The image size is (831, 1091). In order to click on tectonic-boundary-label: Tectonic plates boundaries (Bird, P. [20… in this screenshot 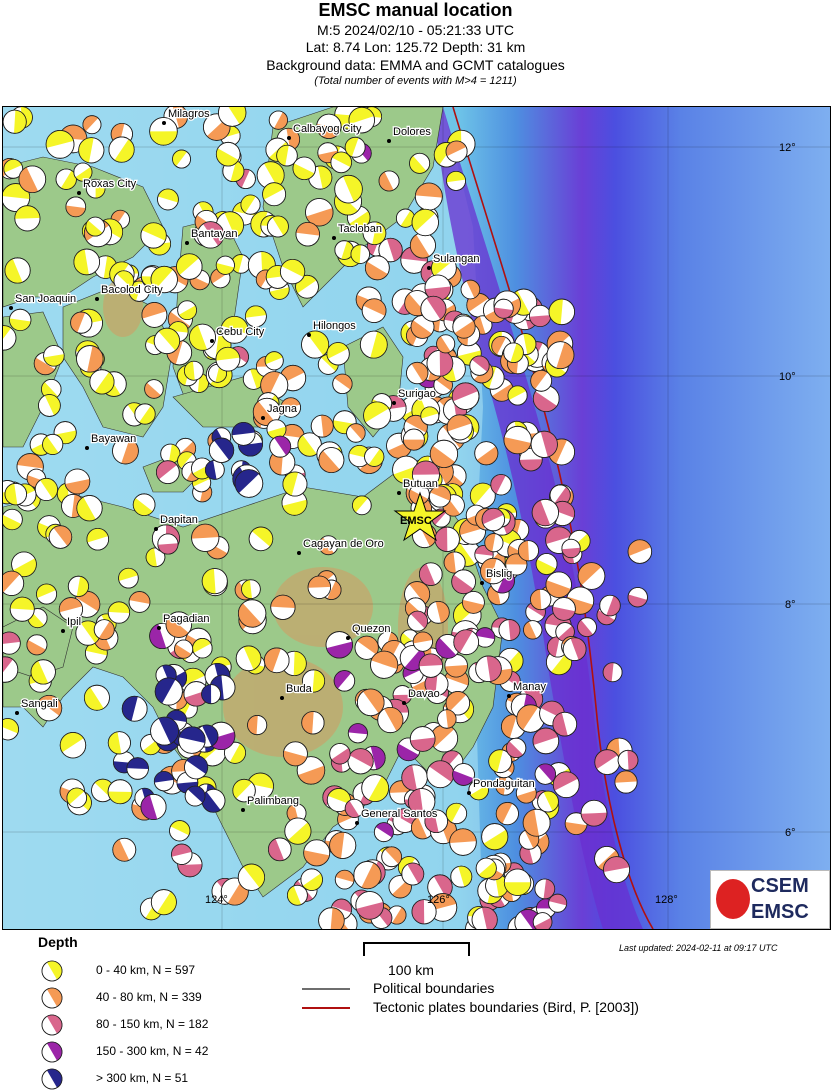, I will do `click(506, 1007)`.